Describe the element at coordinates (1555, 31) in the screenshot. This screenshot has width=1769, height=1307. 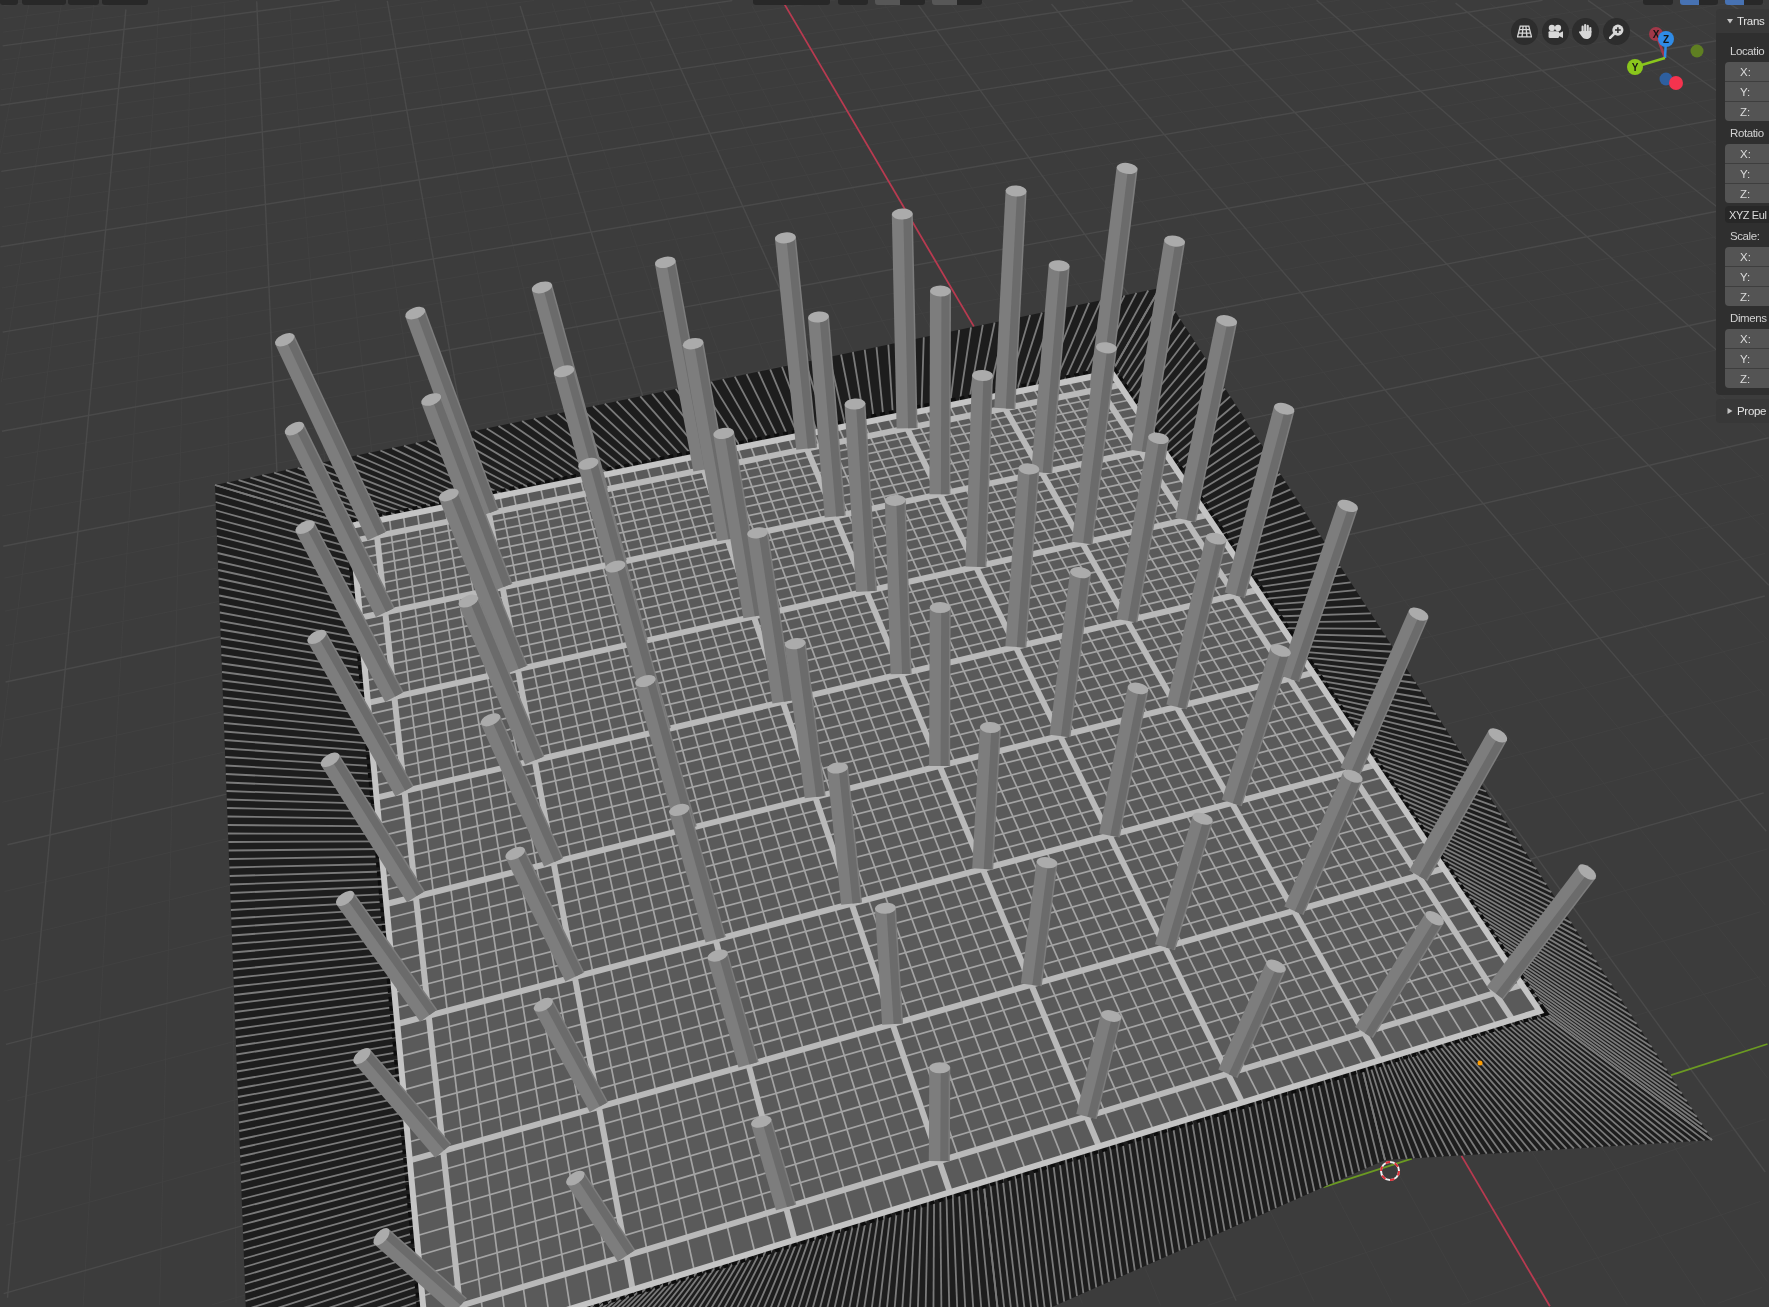
I see `movie-camera-icon` at that location.